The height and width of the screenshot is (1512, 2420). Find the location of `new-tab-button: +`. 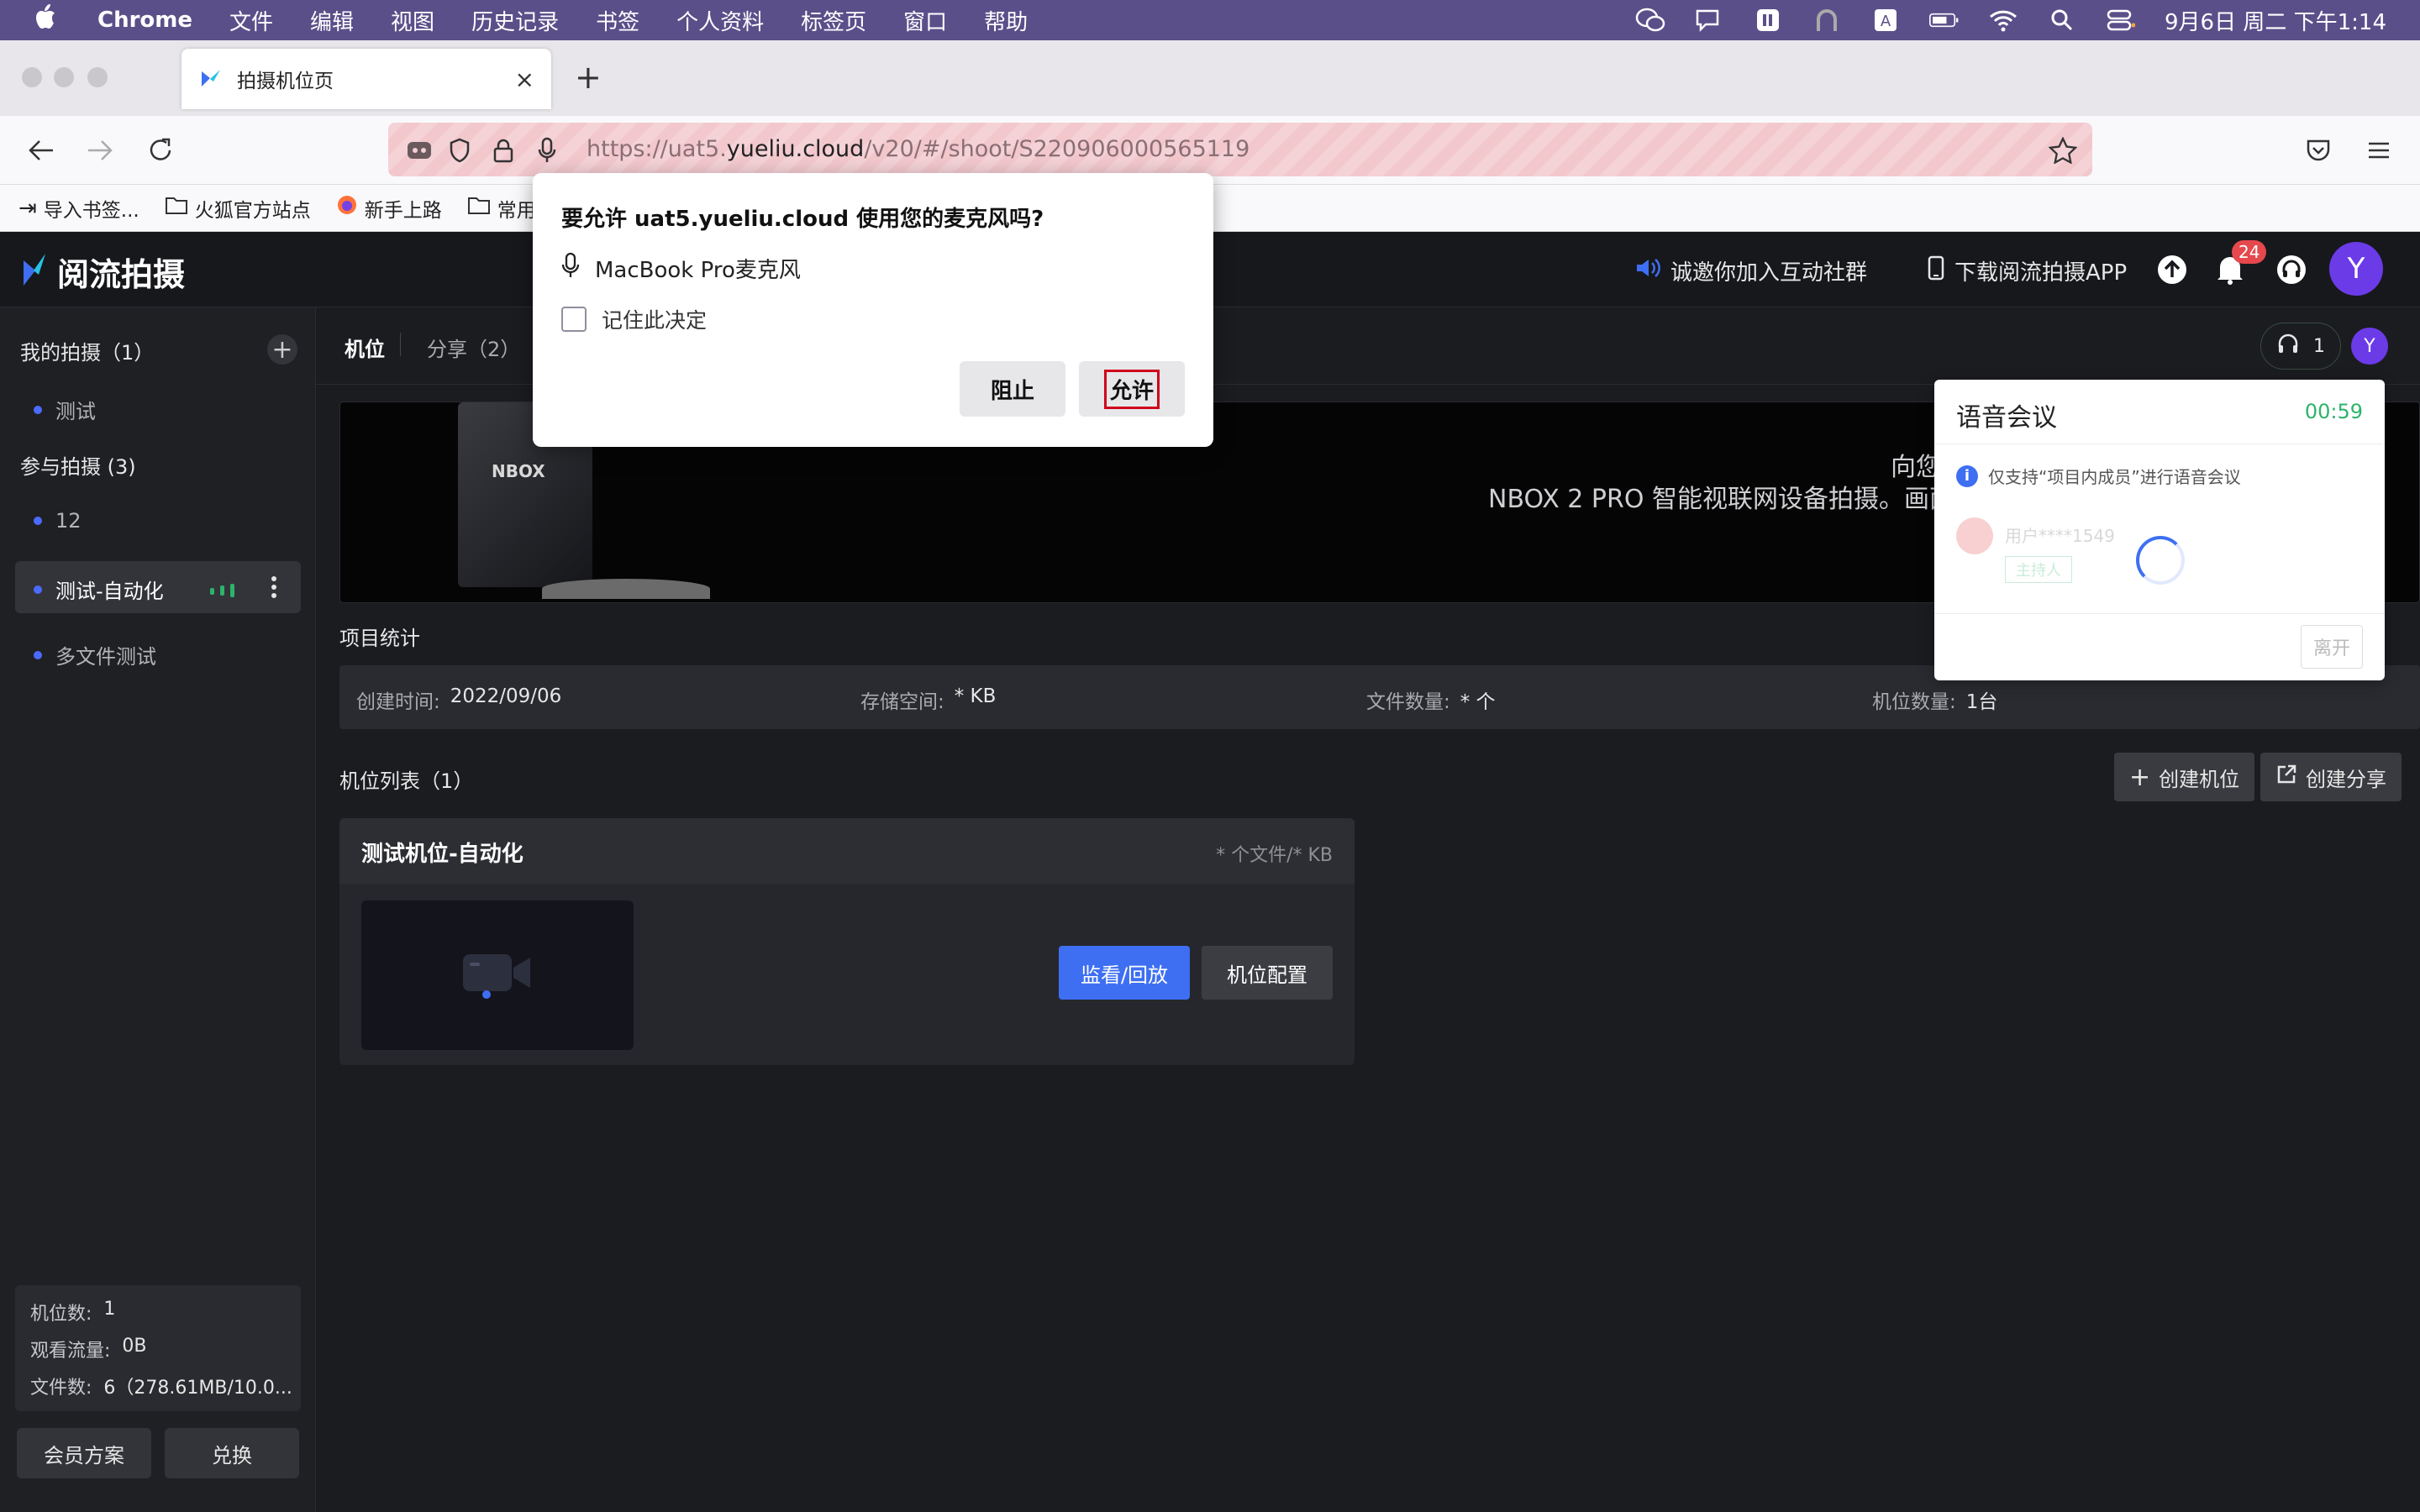

new-tab-button: + is located at coordinates (588, 77).